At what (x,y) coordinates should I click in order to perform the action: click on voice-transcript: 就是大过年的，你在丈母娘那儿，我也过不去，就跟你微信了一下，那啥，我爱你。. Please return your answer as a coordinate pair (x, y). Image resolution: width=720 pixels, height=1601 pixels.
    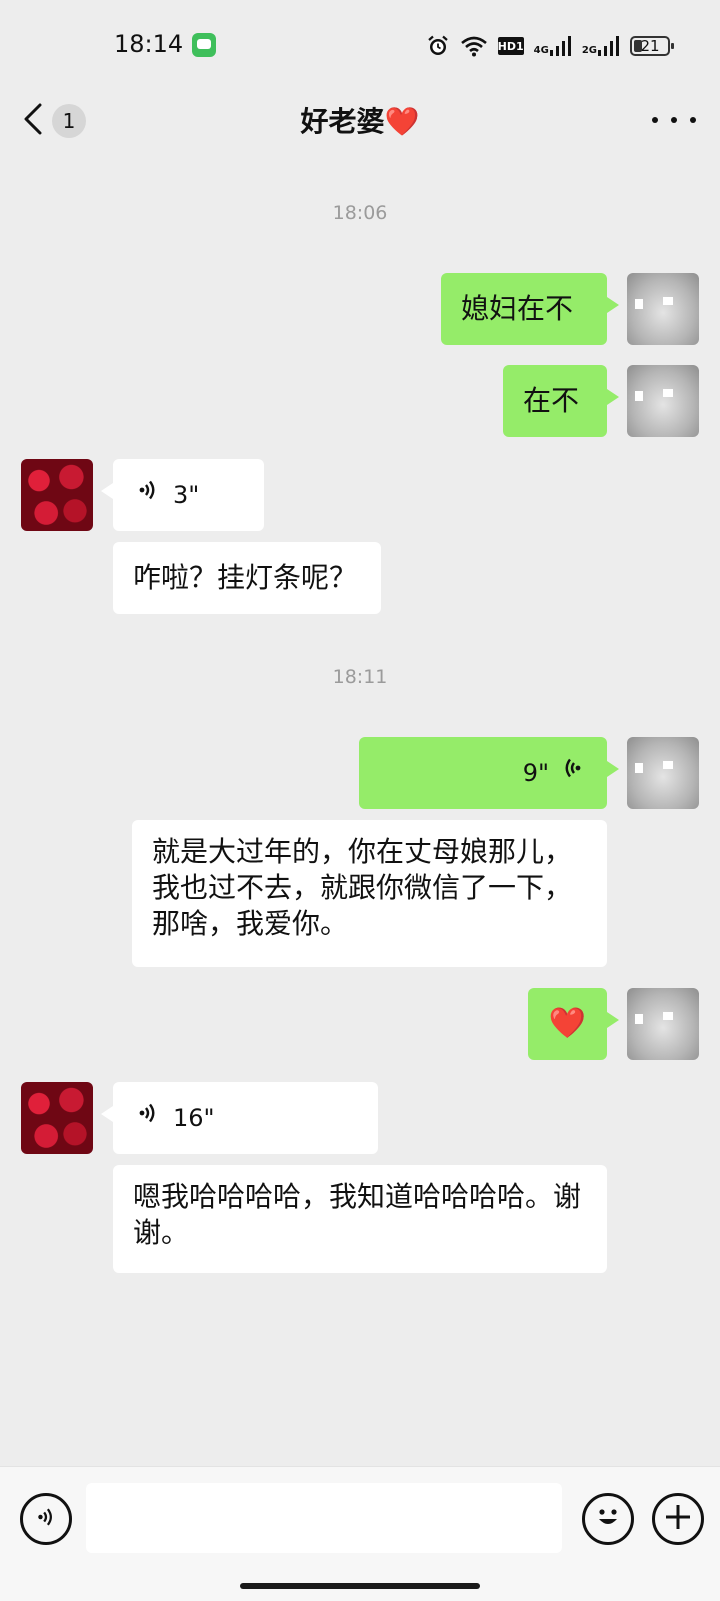
    Looking at the image, I should click on (369, 893).